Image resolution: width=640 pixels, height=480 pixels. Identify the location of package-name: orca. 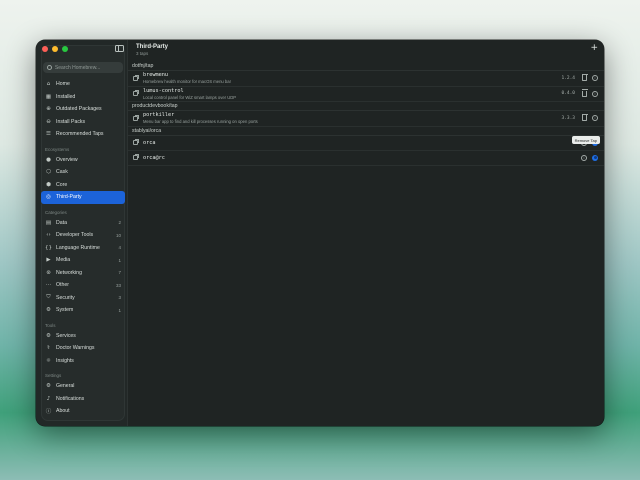
(149, 142).